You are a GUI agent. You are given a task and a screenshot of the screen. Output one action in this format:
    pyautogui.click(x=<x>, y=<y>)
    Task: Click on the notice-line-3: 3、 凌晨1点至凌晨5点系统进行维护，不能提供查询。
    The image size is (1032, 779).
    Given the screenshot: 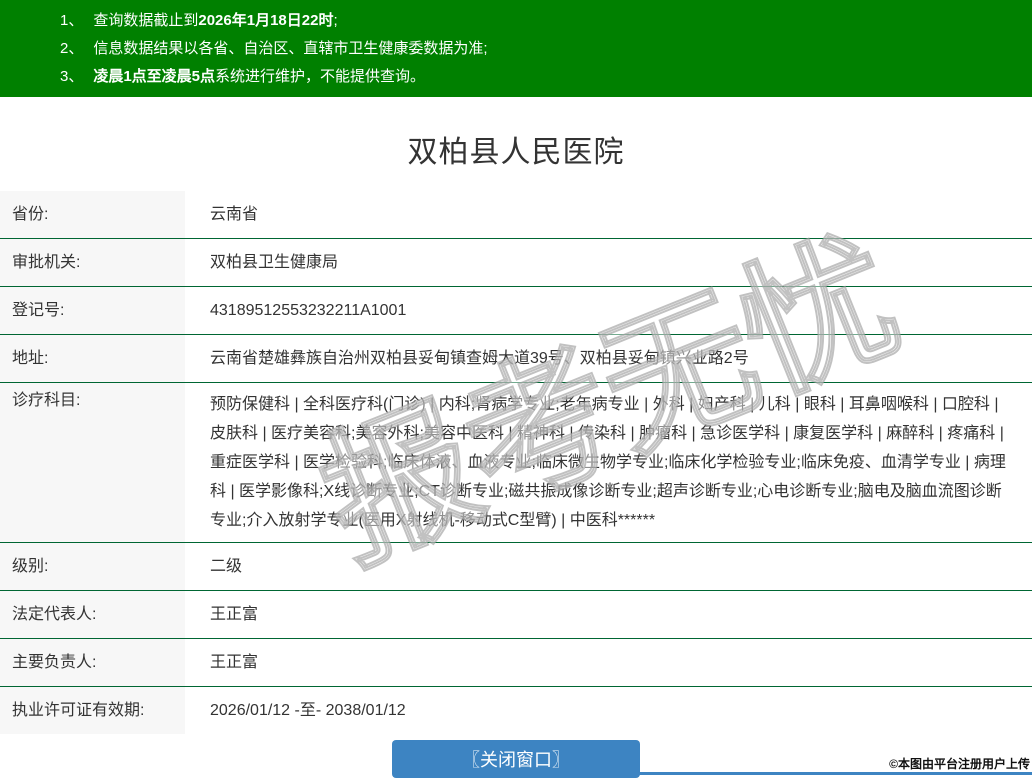 What is the action you would take?
    pyautogui.click(x=536, y=77)
    